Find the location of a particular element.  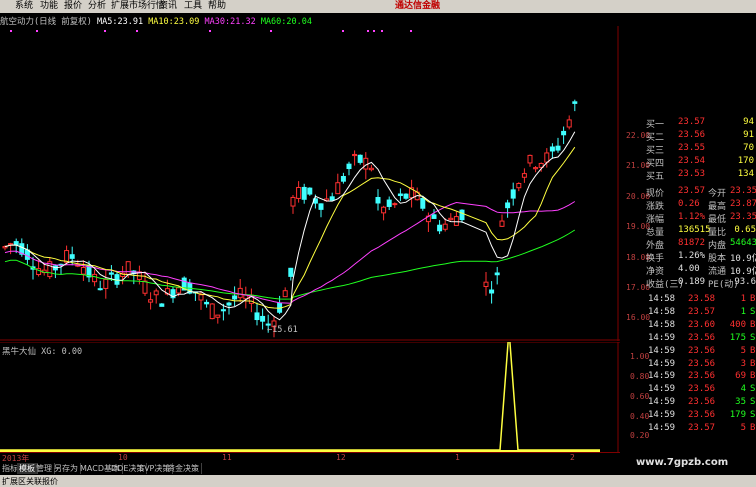

bid-label: 买三 is located at coordinates (655, 151).